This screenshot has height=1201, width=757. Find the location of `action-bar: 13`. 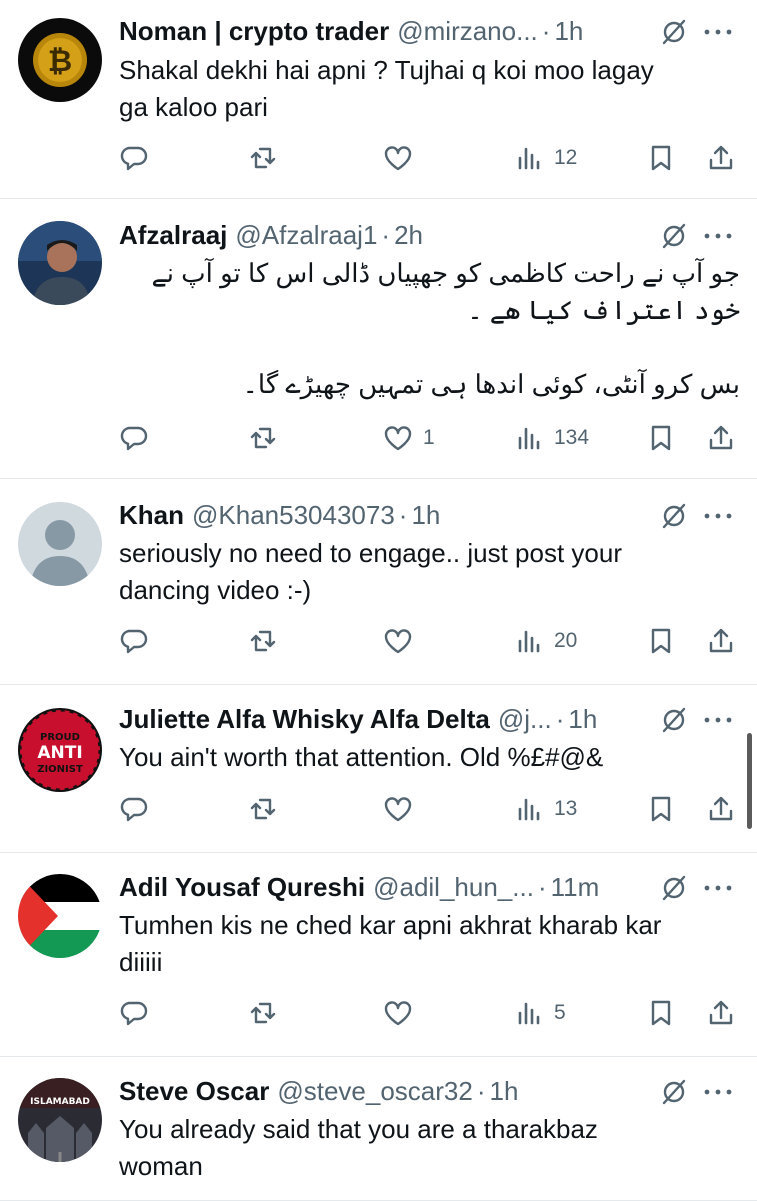

action-bar: 13 is located at coordinates (378, 809).